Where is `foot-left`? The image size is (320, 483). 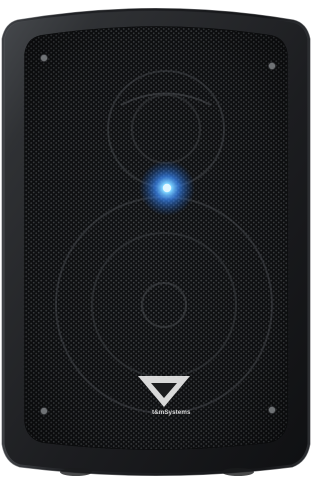
foot-left is located at coordinates (76, 472).